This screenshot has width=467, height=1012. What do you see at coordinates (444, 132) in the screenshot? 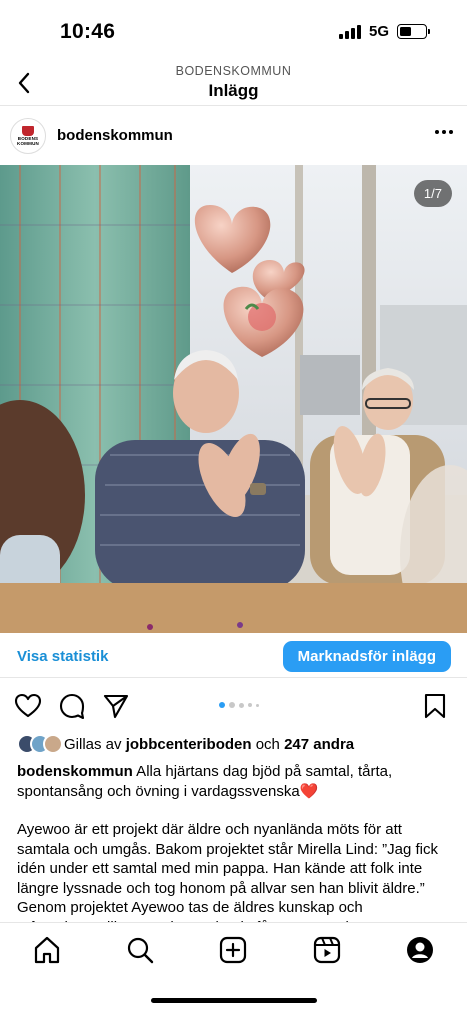
I see `more-options-button` at bounding box center [444, 132].